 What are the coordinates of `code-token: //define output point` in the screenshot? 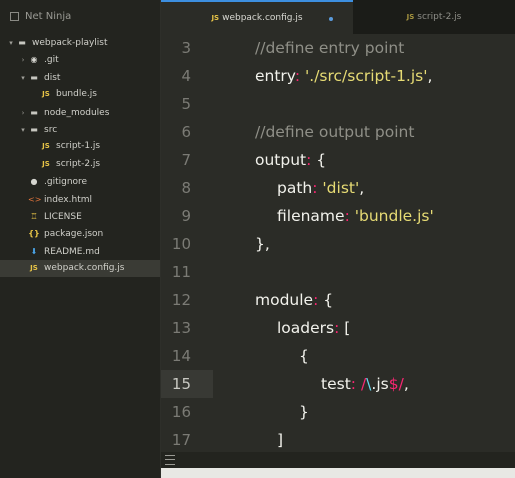 It's located at (335, 132).